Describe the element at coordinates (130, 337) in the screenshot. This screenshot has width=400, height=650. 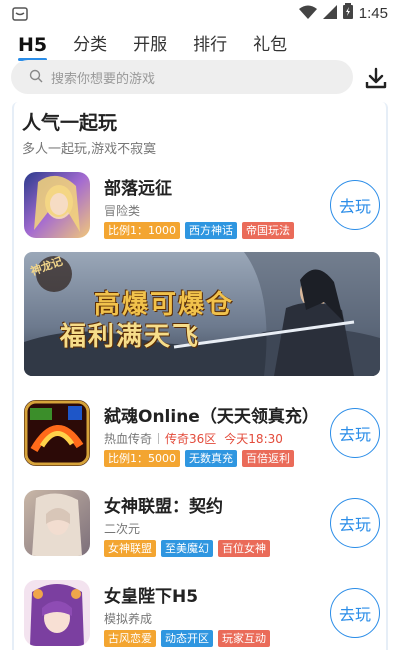
I see `banner-slogan-2: 福利满天飞` at that location.